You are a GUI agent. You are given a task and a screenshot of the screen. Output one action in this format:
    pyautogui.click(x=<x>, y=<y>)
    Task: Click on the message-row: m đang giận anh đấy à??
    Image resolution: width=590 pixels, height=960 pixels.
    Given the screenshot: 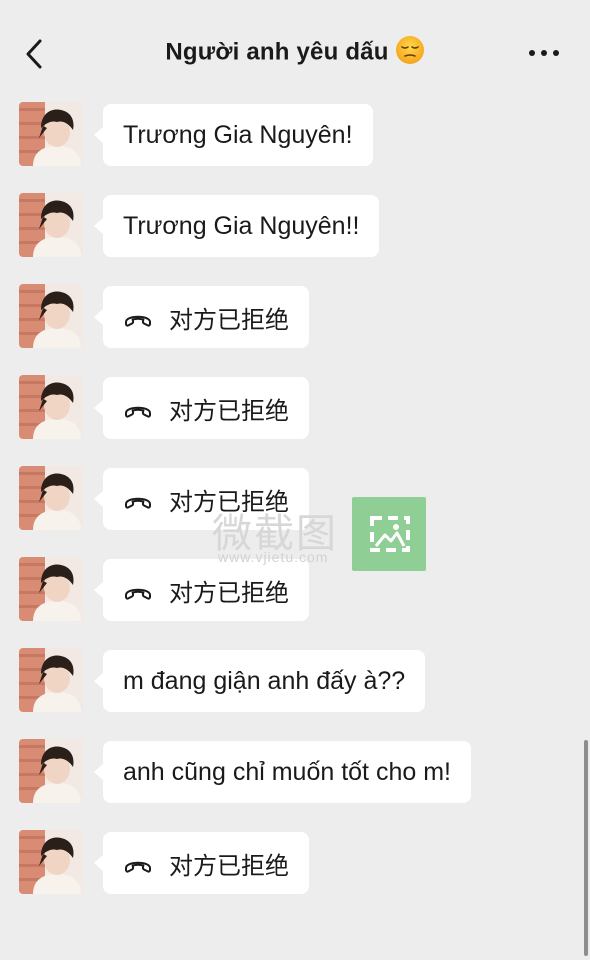 What is the action you would take?
    pyautogui.click(x=295, y=681)
    